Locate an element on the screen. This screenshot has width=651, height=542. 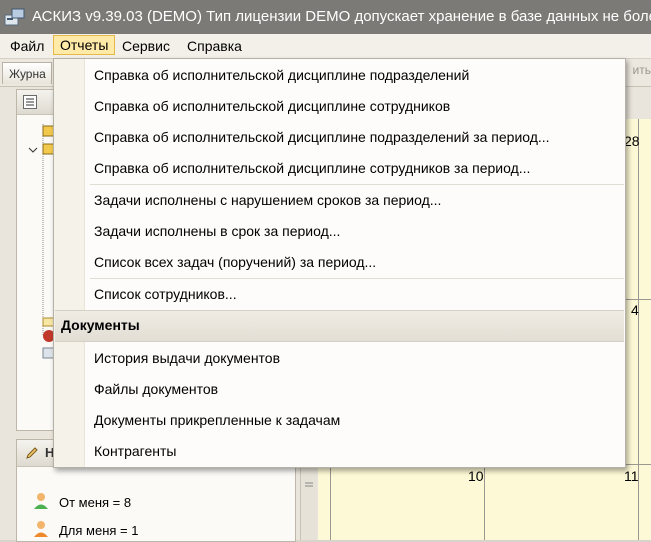
pencil-icon is located at coordinates (32, 453).